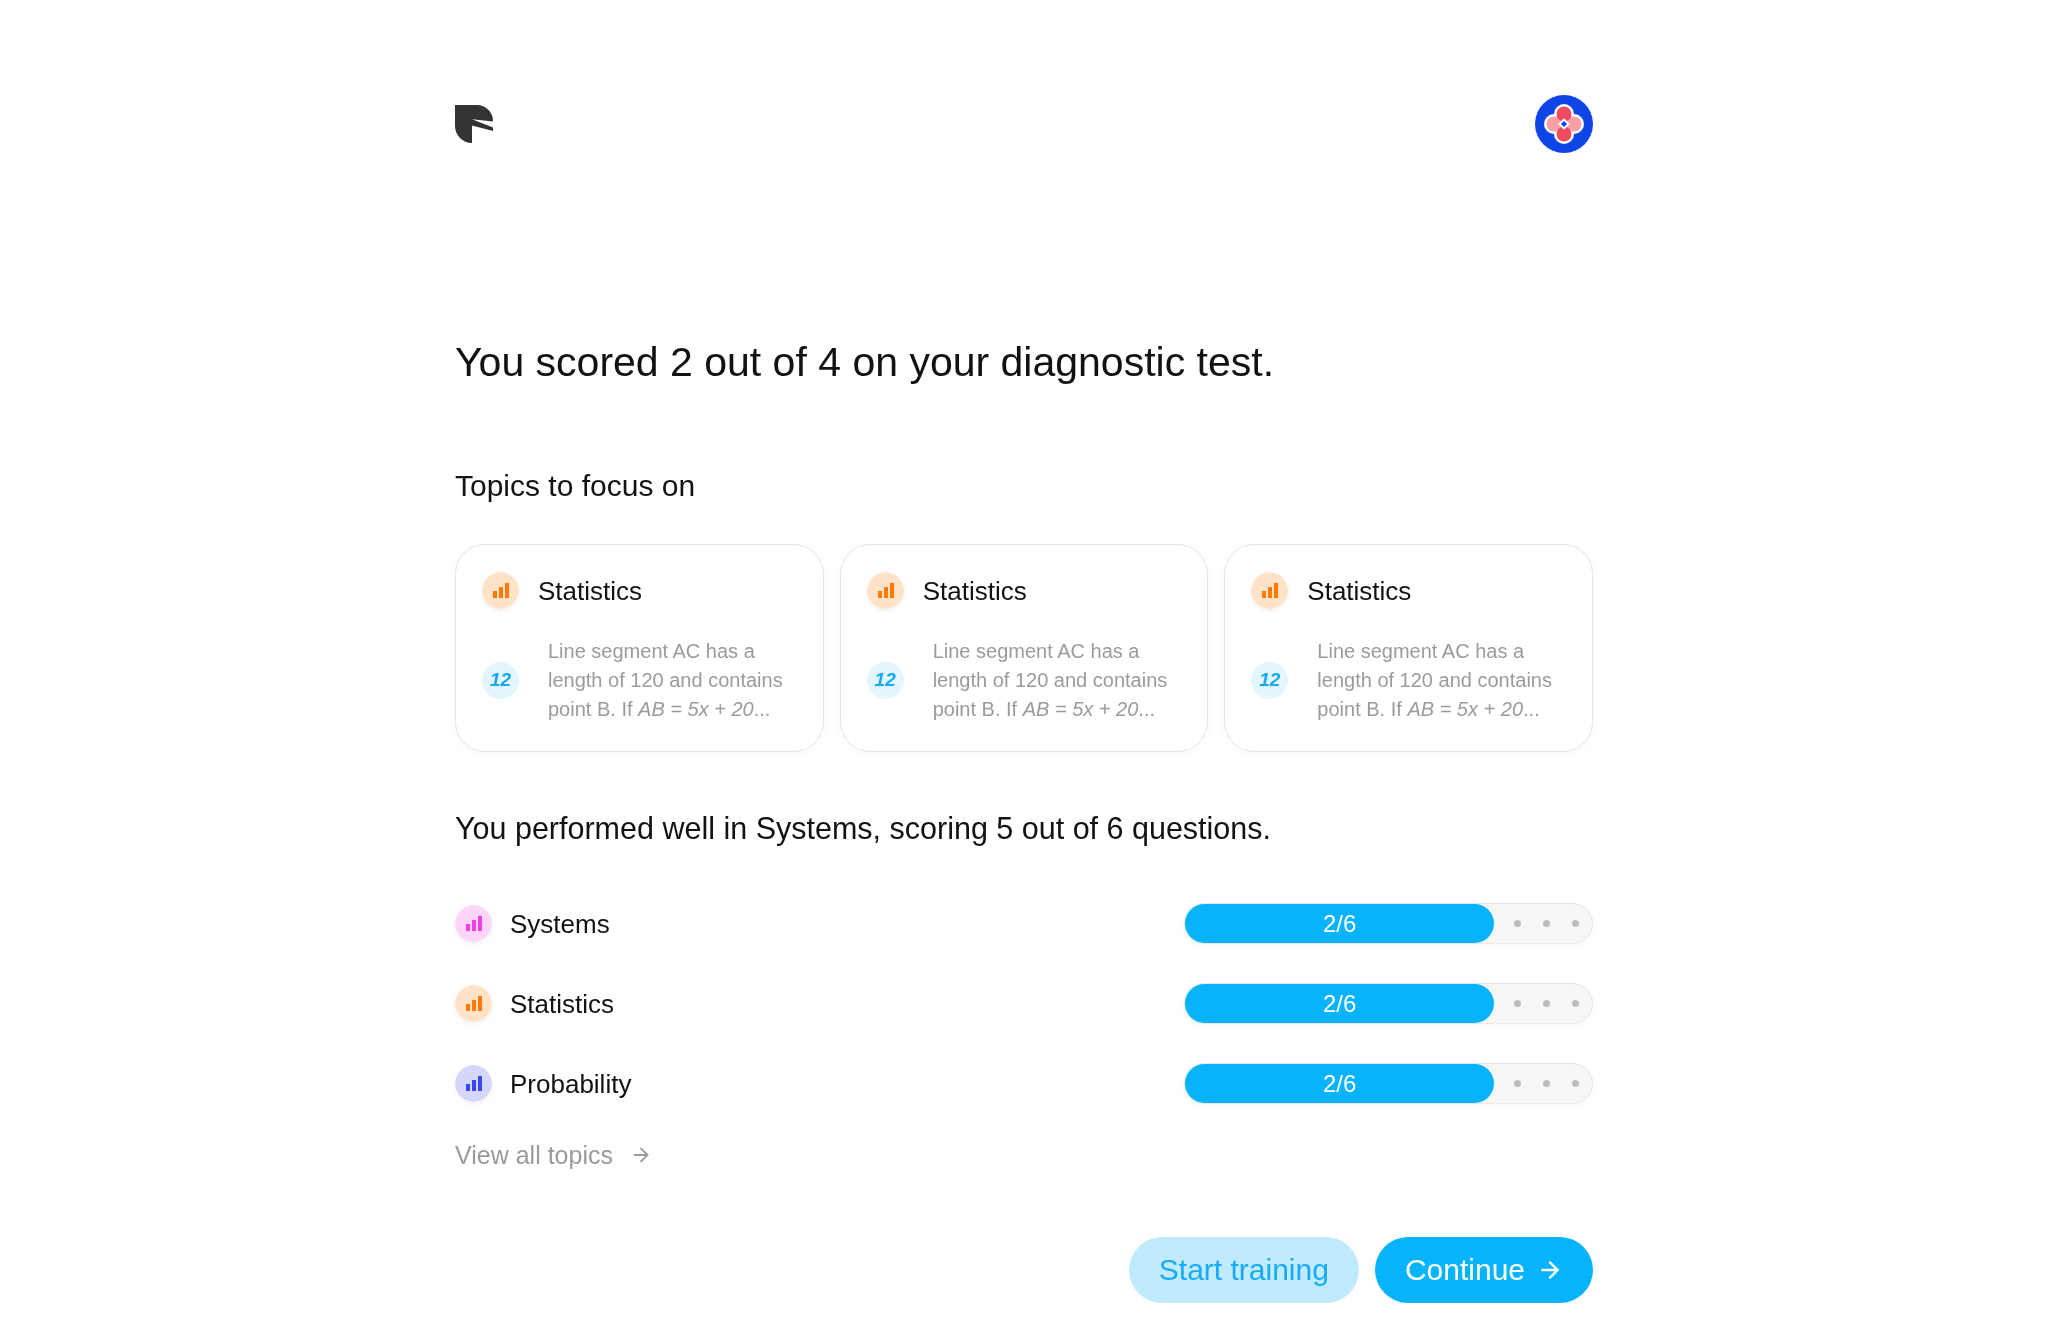 This screenshot has height=1324, width=2048. I want to click on topic-label: Probability, so click(571, 1083).